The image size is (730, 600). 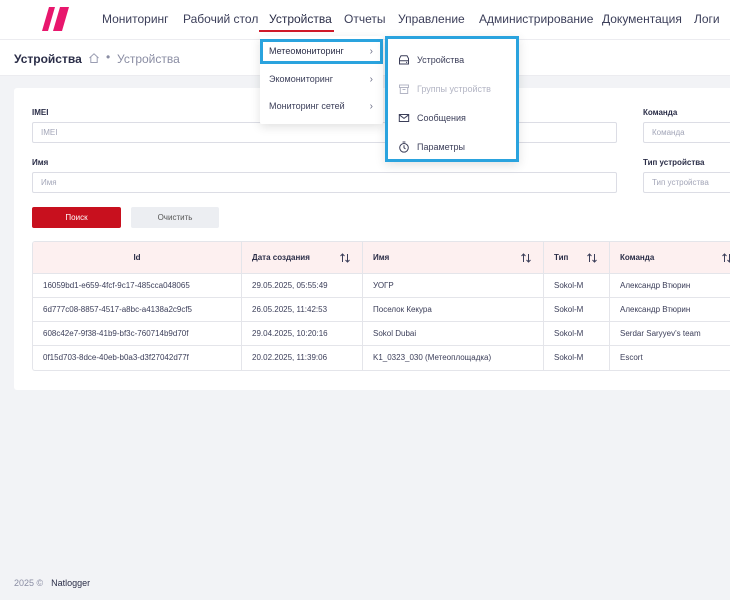 I want to click on team-label: Команда, so click(x=660, y=112).